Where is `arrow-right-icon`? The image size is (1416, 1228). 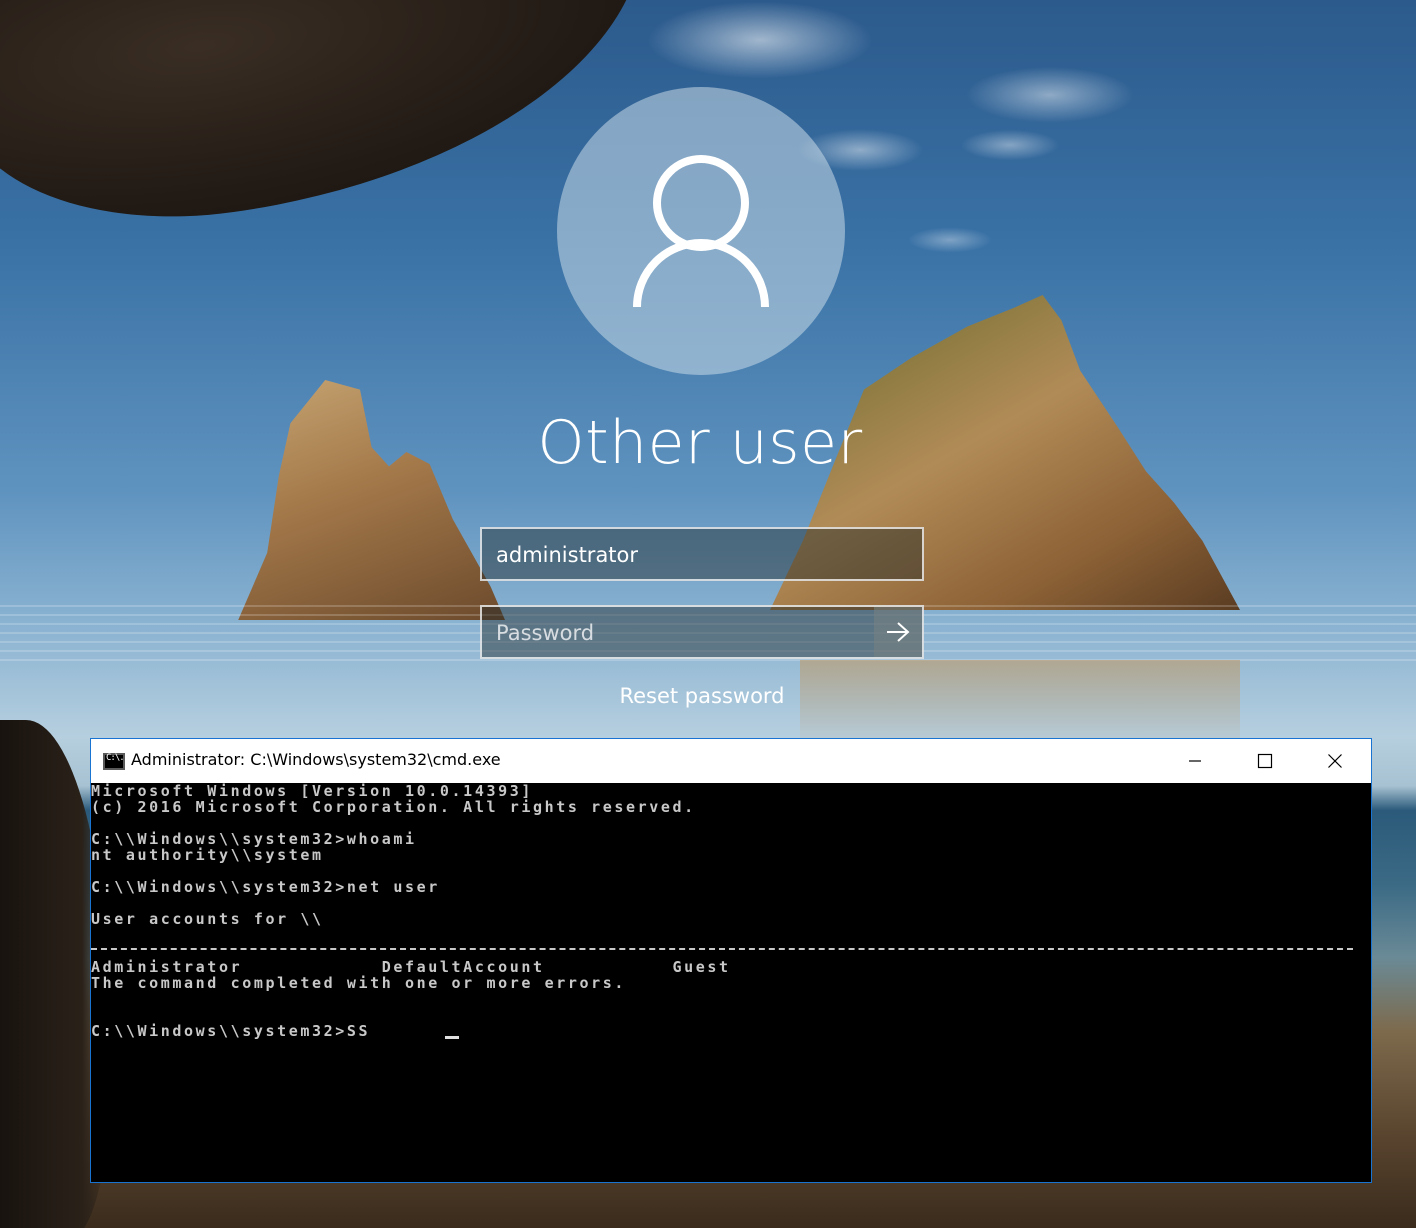 arrow-right-icon is located at coordinates (898, 632).